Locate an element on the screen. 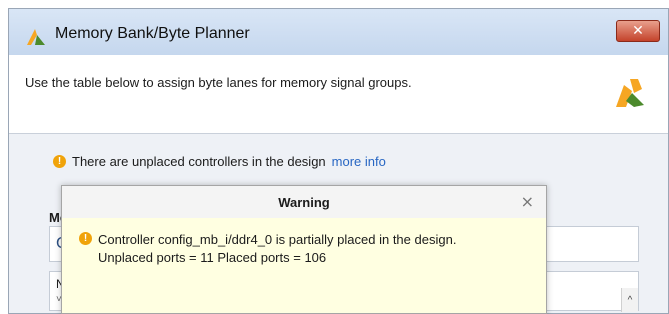  chevron-up-icon: ^ is located at coordinates (630, 300).